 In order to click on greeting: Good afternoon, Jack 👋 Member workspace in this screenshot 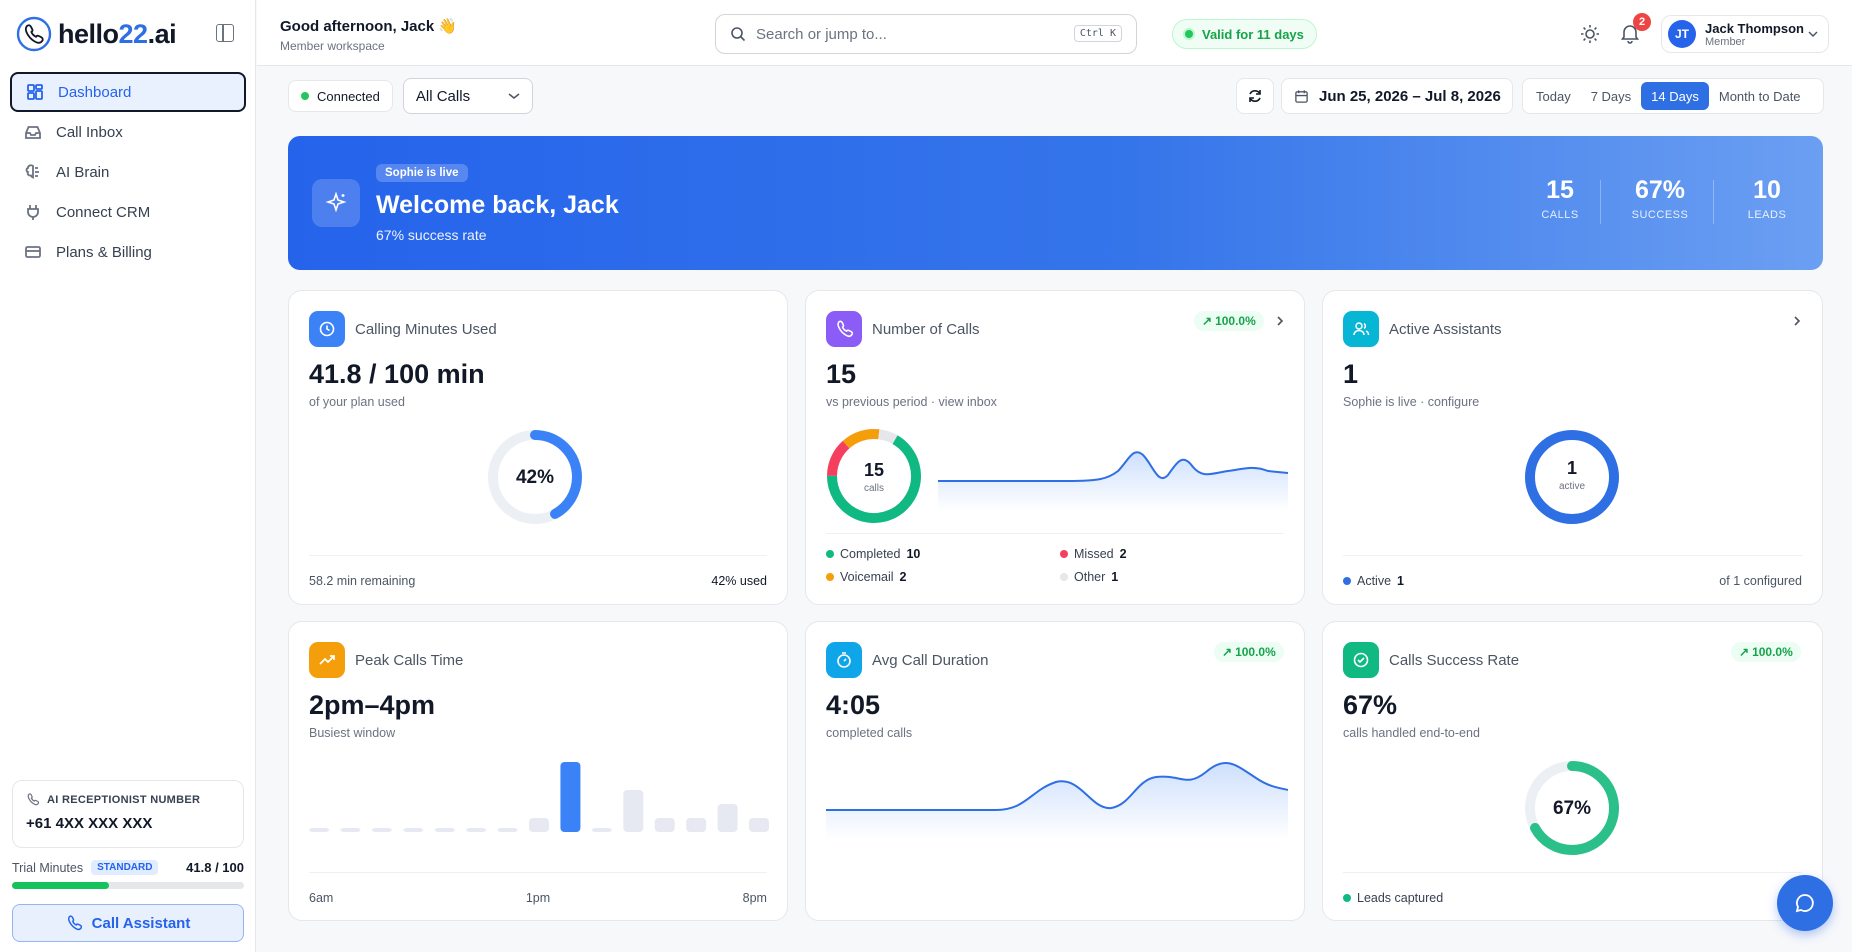, I will do `click(368, 35)`.